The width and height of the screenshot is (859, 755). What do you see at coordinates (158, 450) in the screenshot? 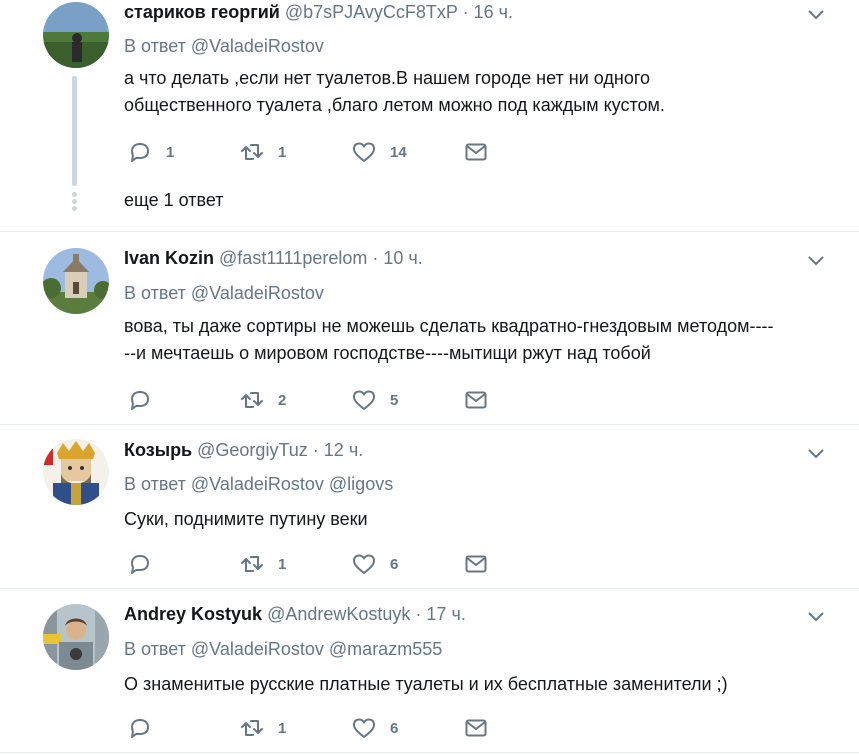
I see `author-name: Козырь` at bounding box center [158, 450].